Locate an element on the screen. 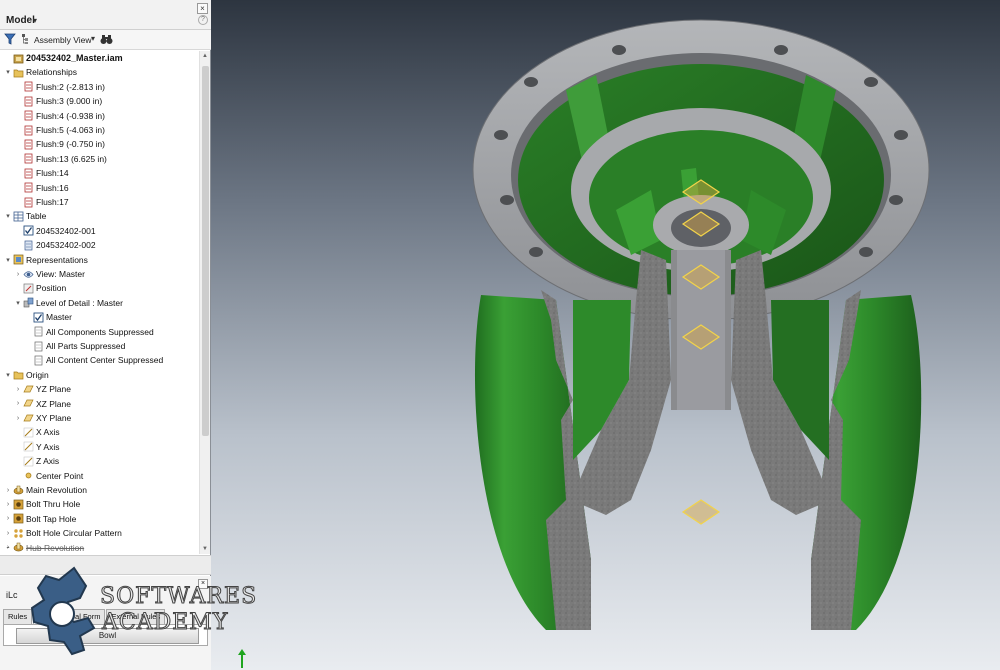  scroll-up-icon: ▲ is located at coordinates (205, 56).